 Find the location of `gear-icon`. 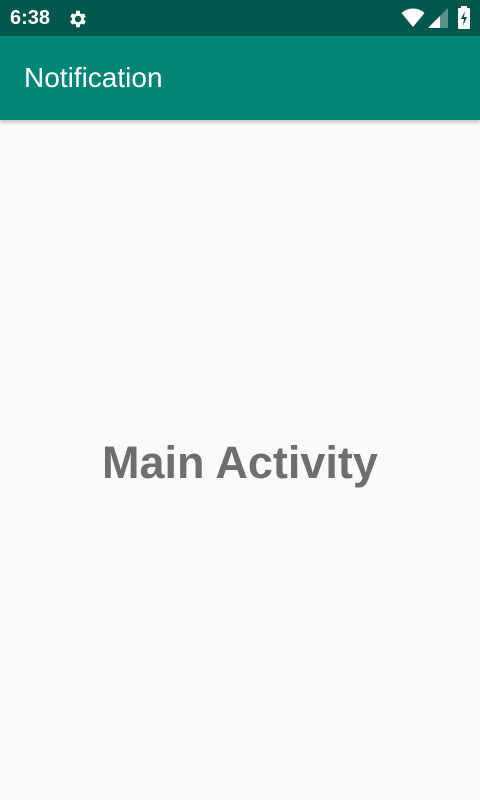

gear-icon is located at coordinates (78, 19).